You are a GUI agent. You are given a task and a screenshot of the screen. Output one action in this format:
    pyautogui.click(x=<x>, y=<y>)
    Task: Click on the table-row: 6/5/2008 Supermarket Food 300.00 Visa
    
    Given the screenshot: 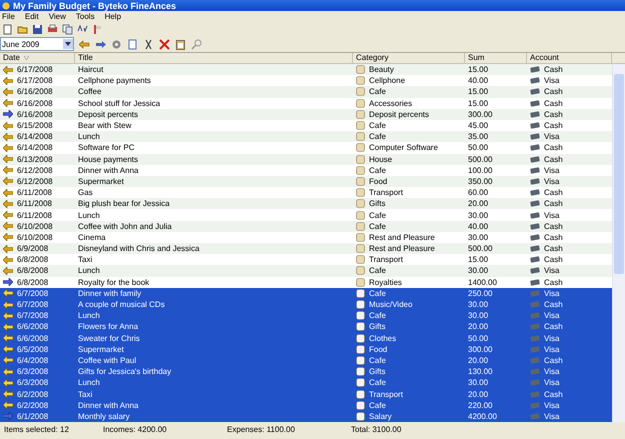 What is the action you would take?
    pyautogui.click(x=306, y=349)
    